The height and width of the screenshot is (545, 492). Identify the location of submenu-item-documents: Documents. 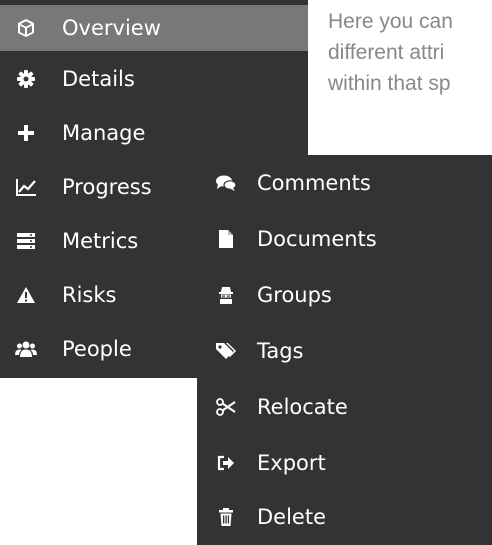
(344, 239).